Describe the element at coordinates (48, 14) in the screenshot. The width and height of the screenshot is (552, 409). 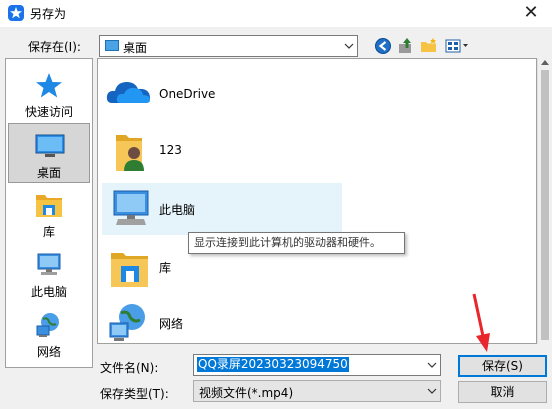
I see `window-title: 另存为` at that location.